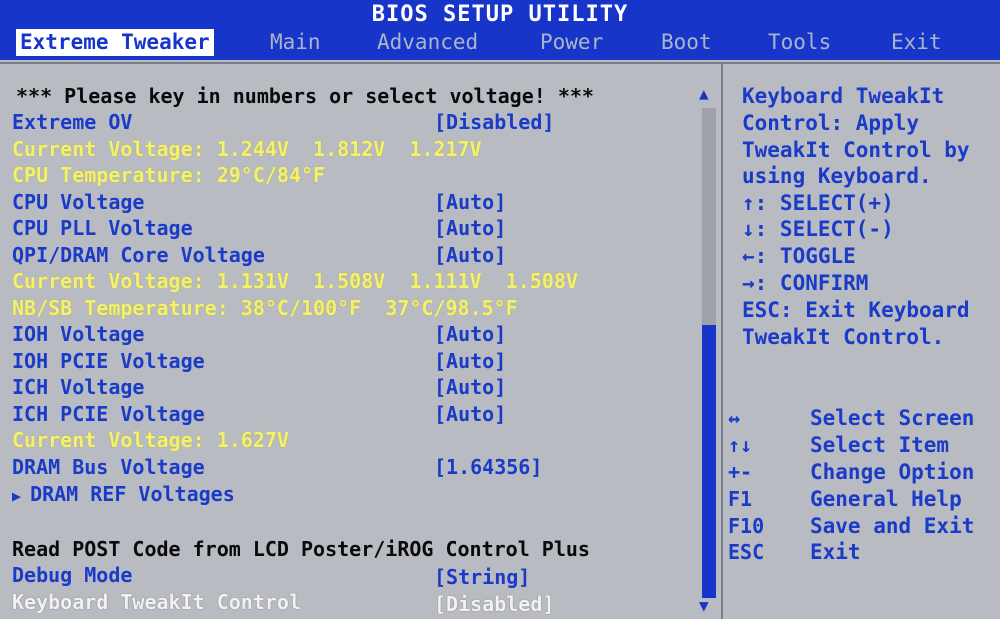 This screenshot has height=619, width=1000. Describe the element at coordinates (837, 176) in the screenshot. I see `help-line-4: using Keyboard.` at that location.